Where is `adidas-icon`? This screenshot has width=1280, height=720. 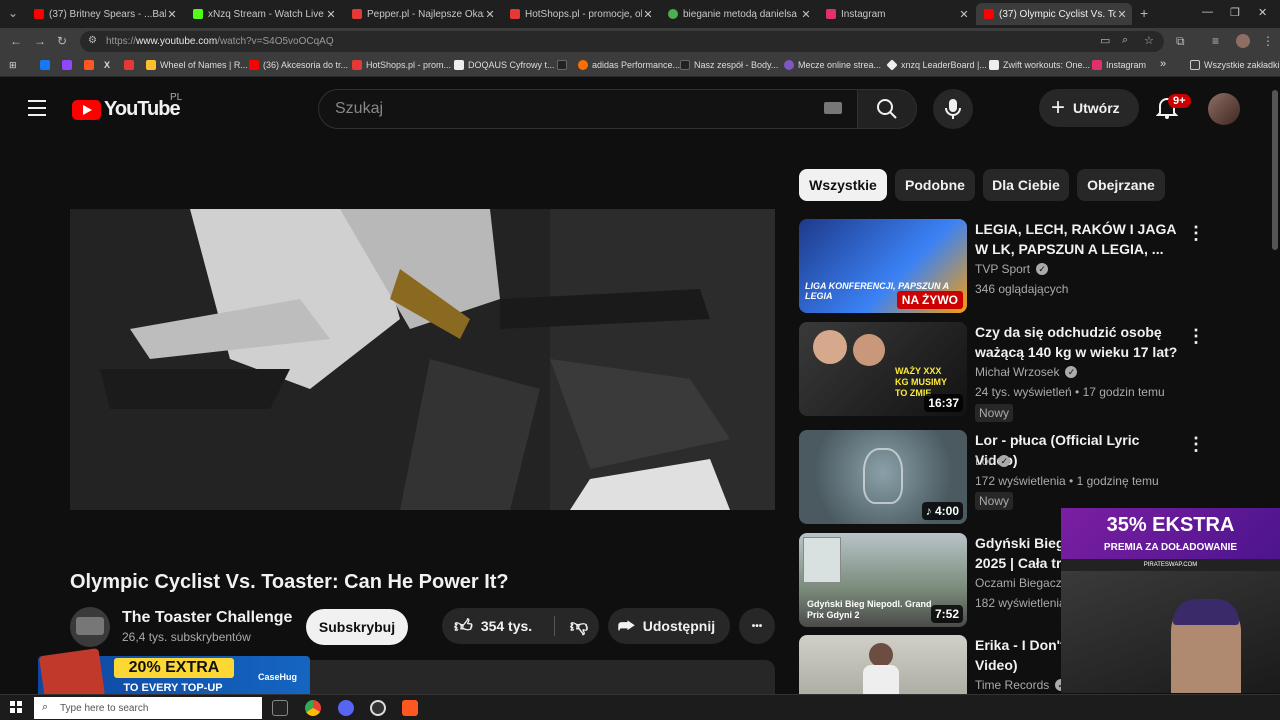
adidas-icon is located at coordinates (583, 65).